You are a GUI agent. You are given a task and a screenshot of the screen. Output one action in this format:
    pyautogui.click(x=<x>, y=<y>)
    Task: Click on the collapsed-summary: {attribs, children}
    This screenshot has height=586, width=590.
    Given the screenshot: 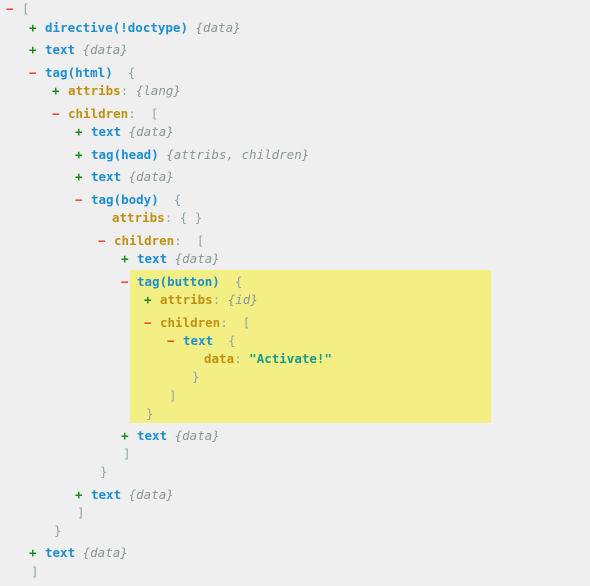 What is the action you would take?
    pyautogui.click(x=234, y=154)
    